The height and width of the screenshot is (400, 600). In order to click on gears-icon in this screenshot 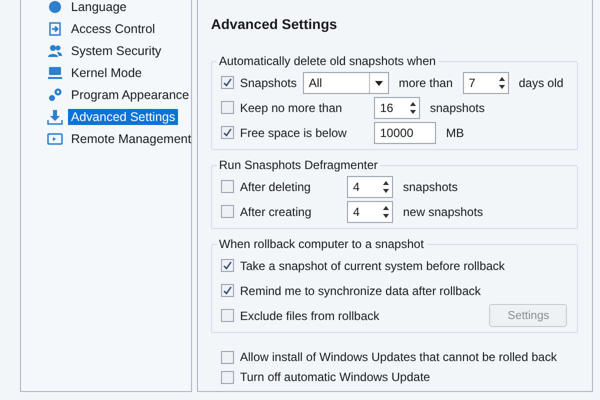, I will do `click(55, 95)`.